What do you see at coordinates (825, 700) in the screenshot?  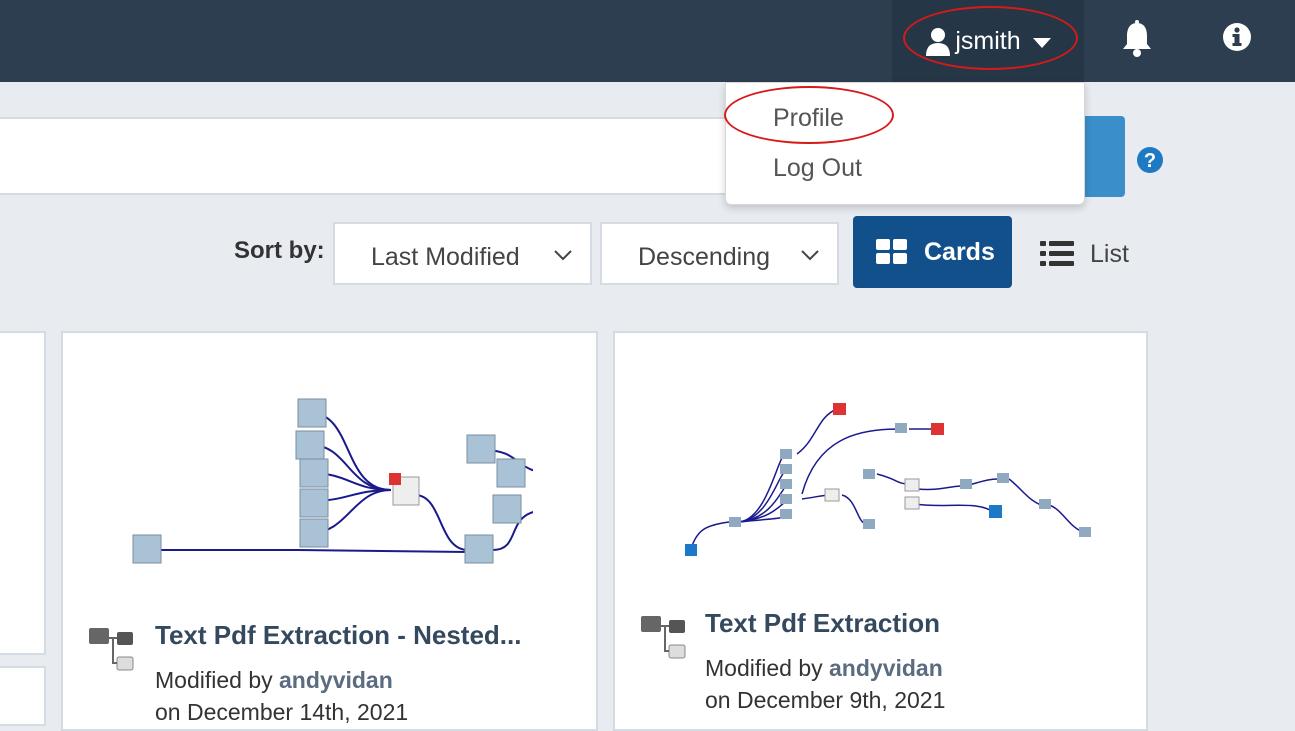 I see `card-date: on December 9th, 2021` at bounding box center [825, 700].